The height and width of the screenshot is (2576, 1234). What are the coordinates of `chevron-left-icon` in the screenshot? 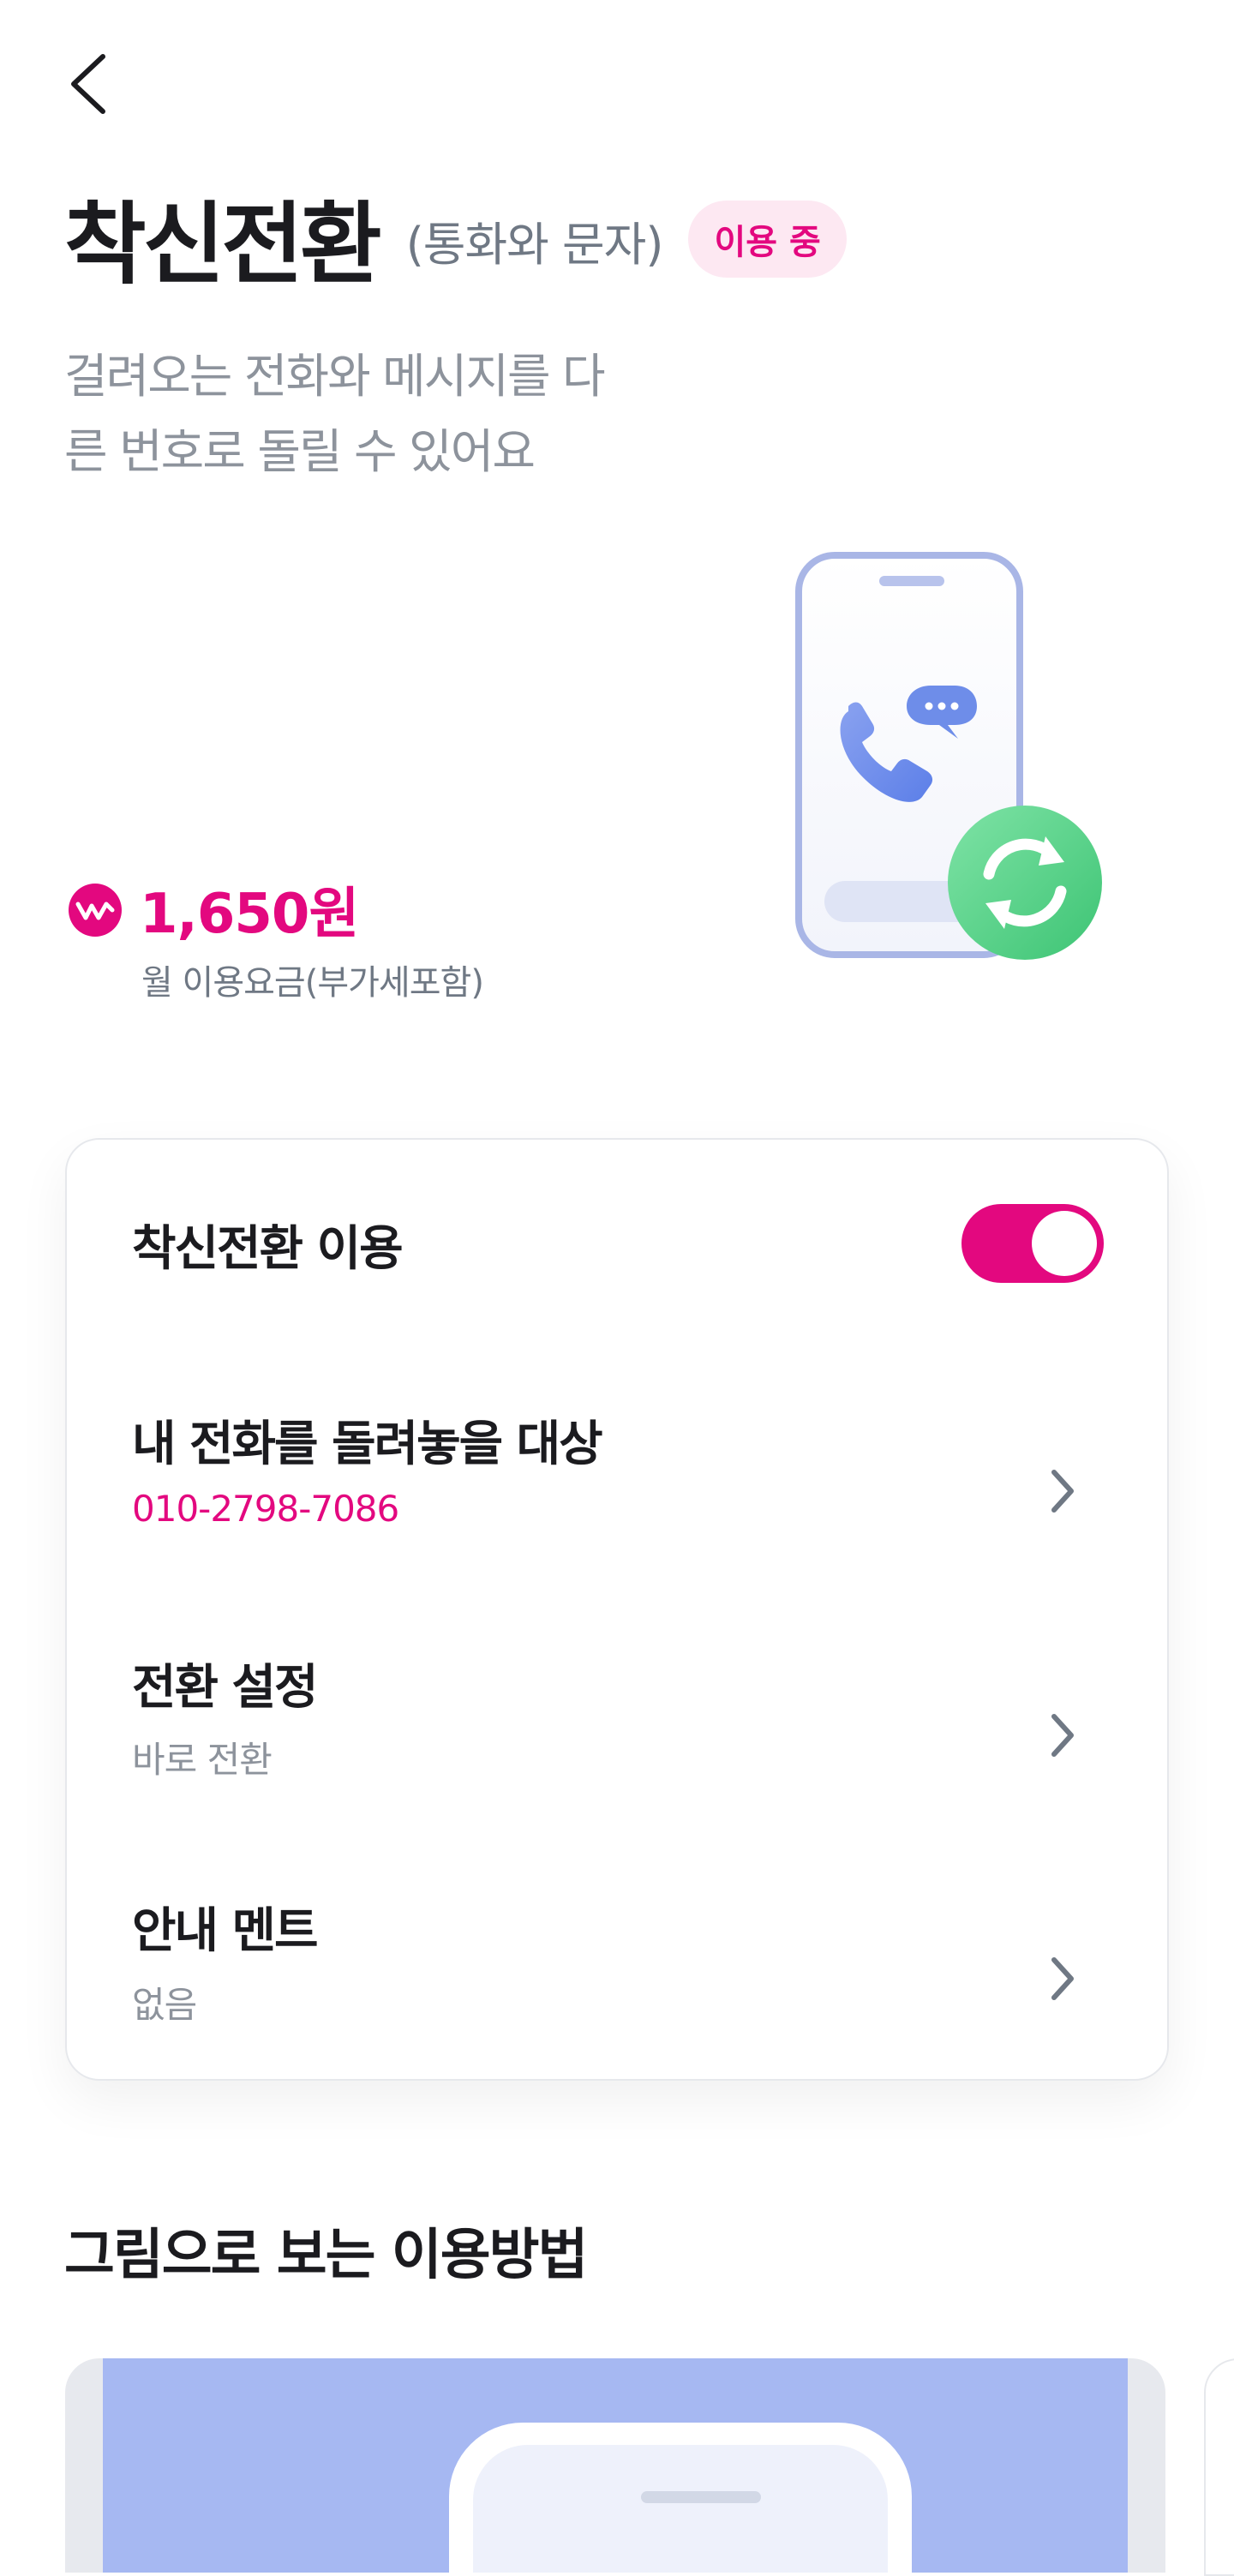 It's located at (88, 84).